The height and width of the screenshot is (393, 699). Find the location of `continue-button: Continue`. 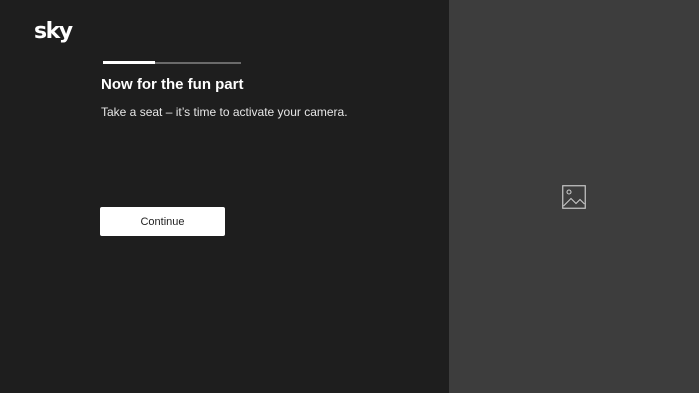

continue-button: Continue is located at coordinates (162, 221).